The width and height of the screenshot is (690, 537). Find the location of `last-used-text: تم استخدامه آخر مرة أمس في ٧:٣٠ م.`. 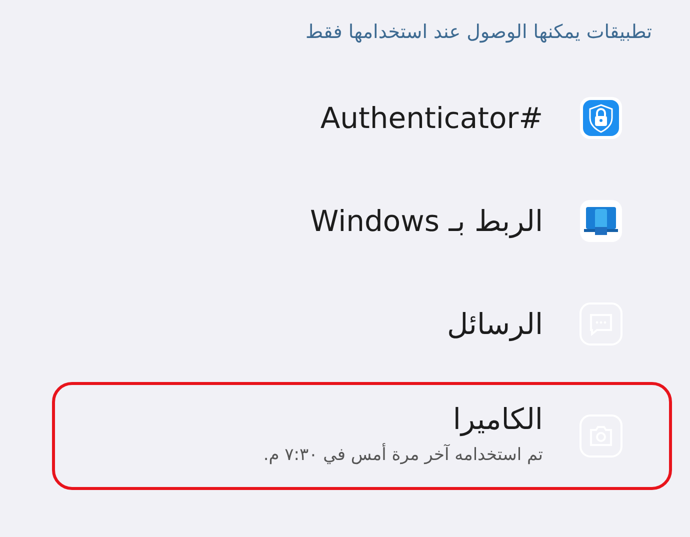

last-used-text: تم استخدامه آخر مرة أمس في ٧:٣٠ م. is located at coordinates (403, 455).